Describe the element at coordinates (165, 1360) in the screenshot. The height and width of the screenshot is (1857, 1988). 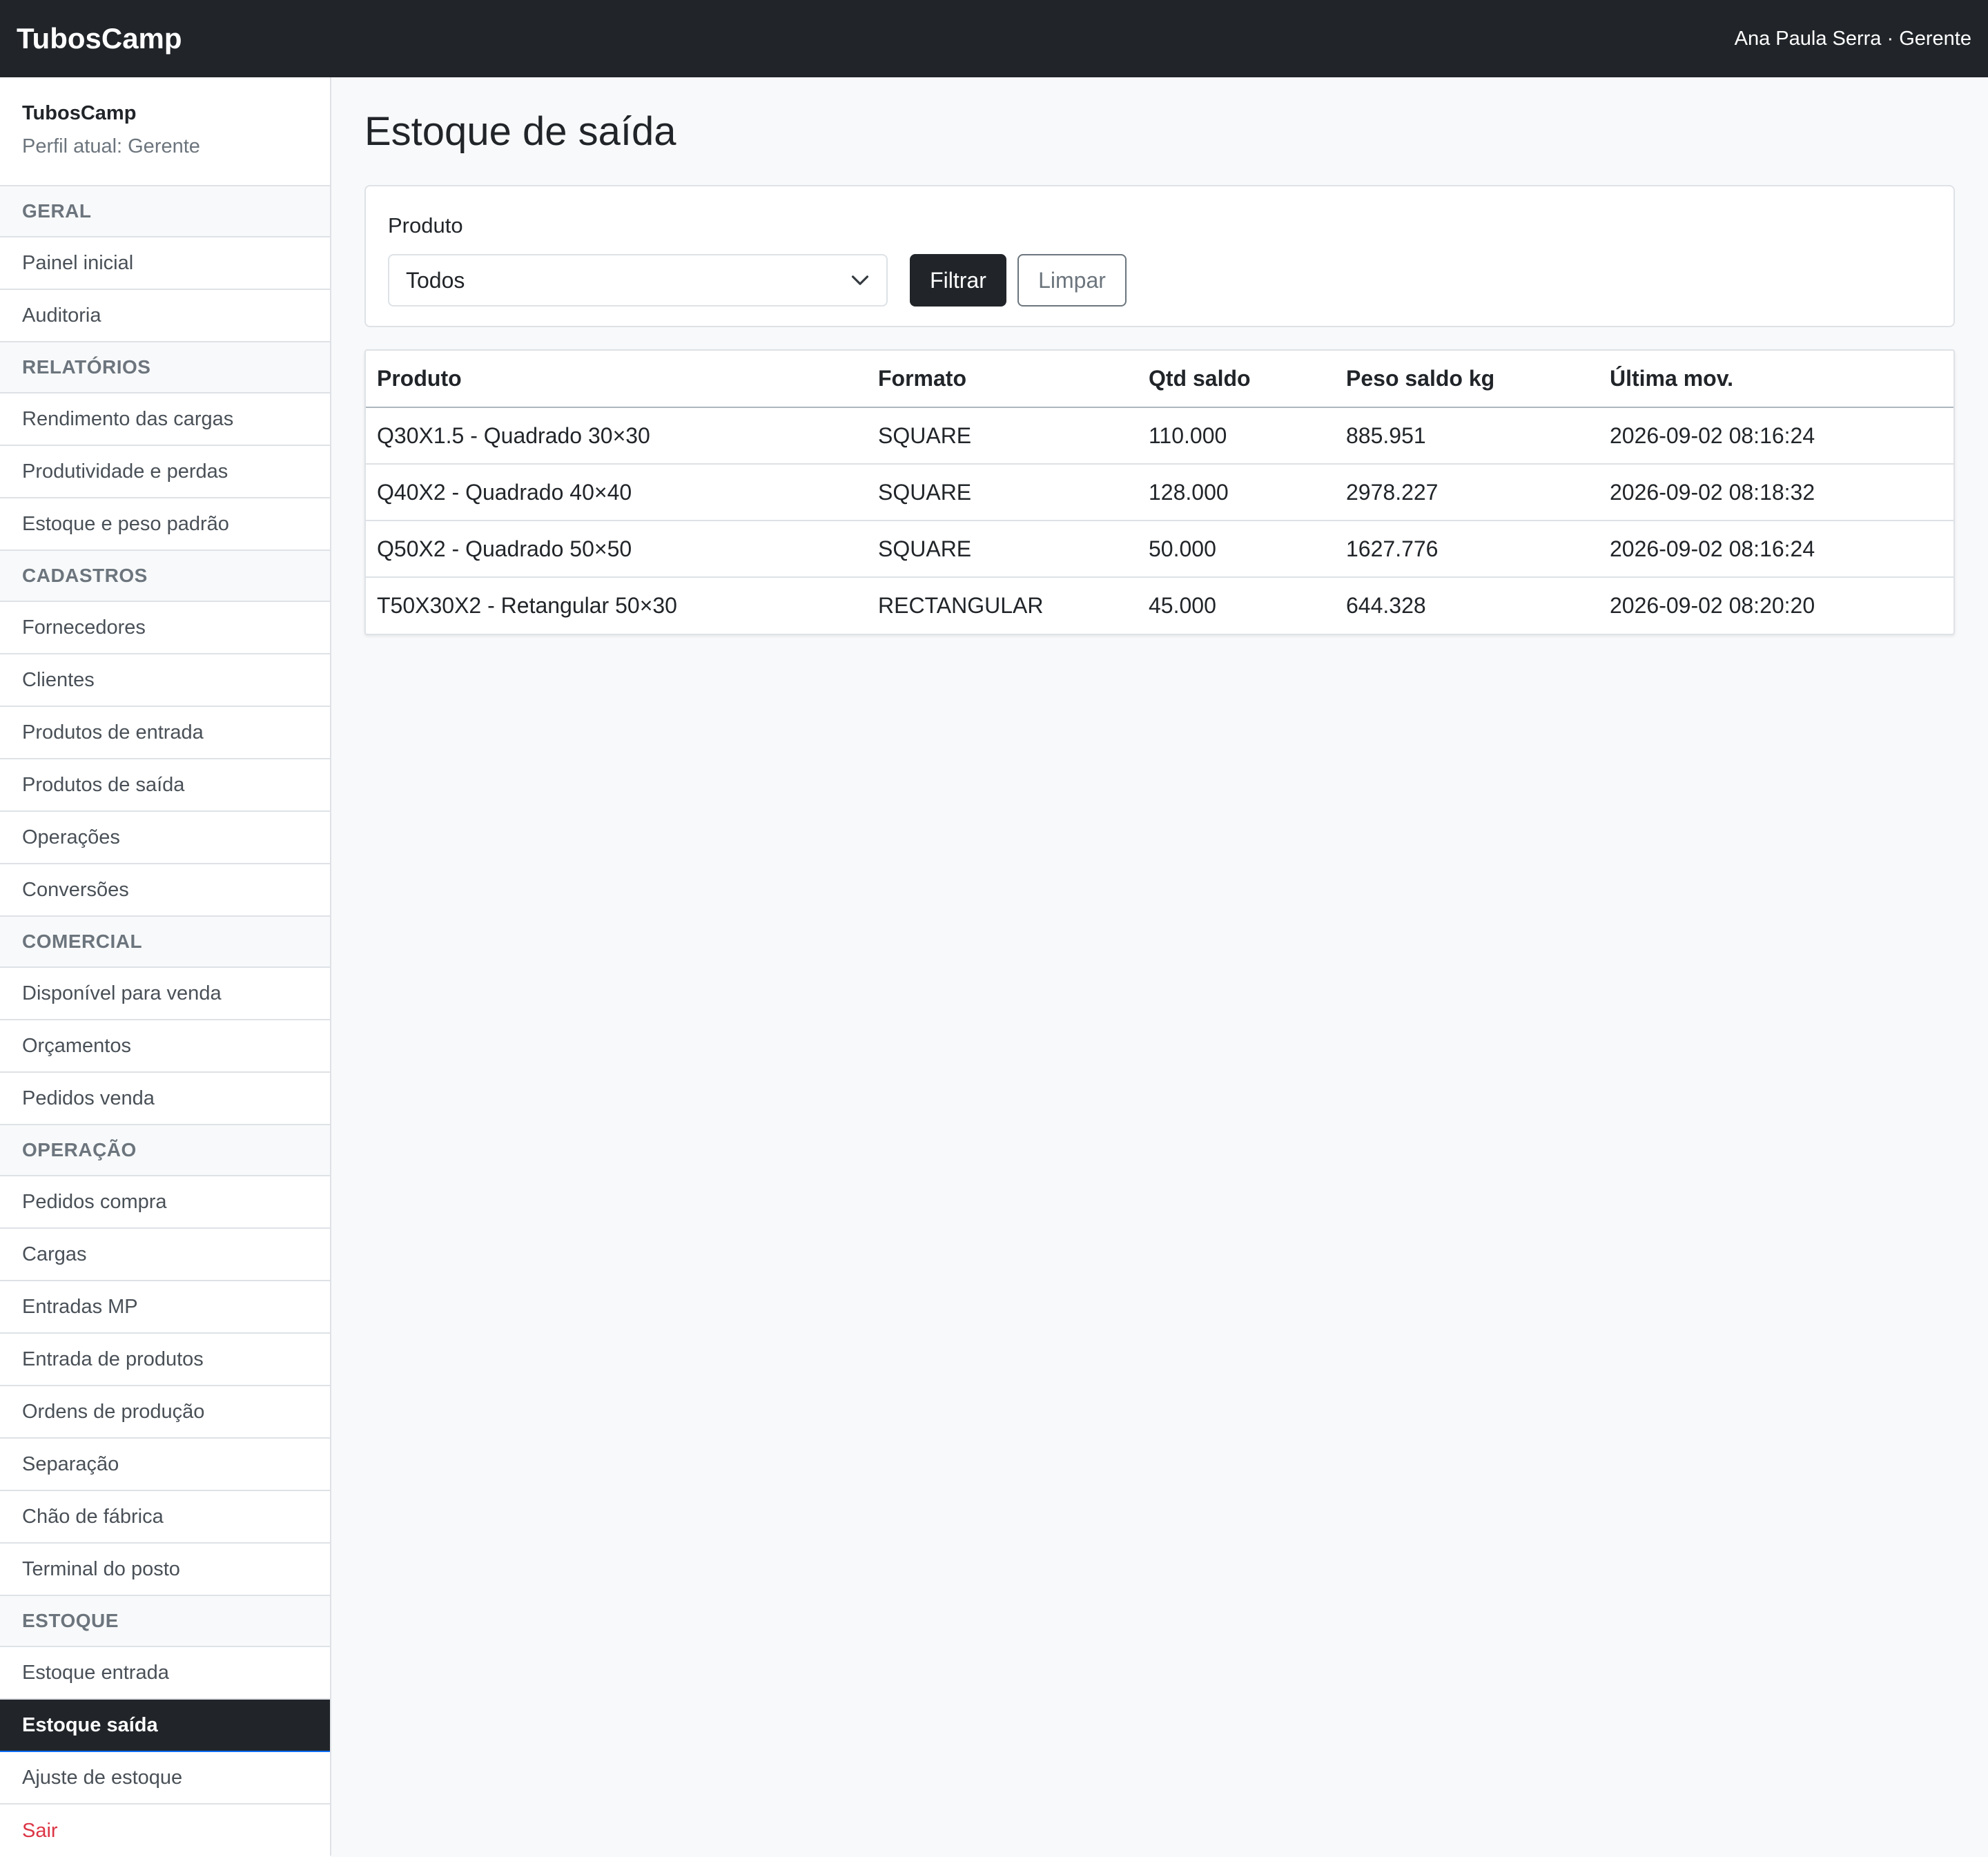
I see `sidebar-item-entrada-produtos: Entrada de produtos` at that location.